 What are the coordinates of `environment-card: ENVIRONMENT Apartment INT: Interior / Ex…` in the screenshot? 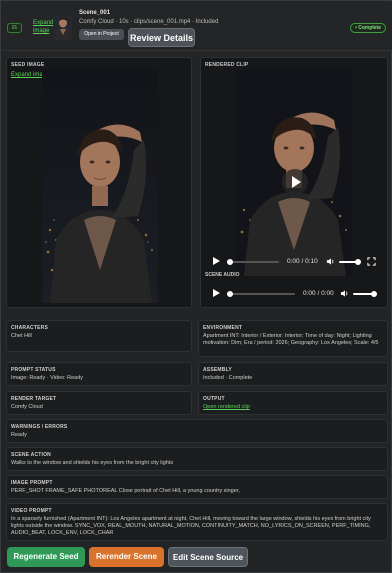 It's located at (293, 338).